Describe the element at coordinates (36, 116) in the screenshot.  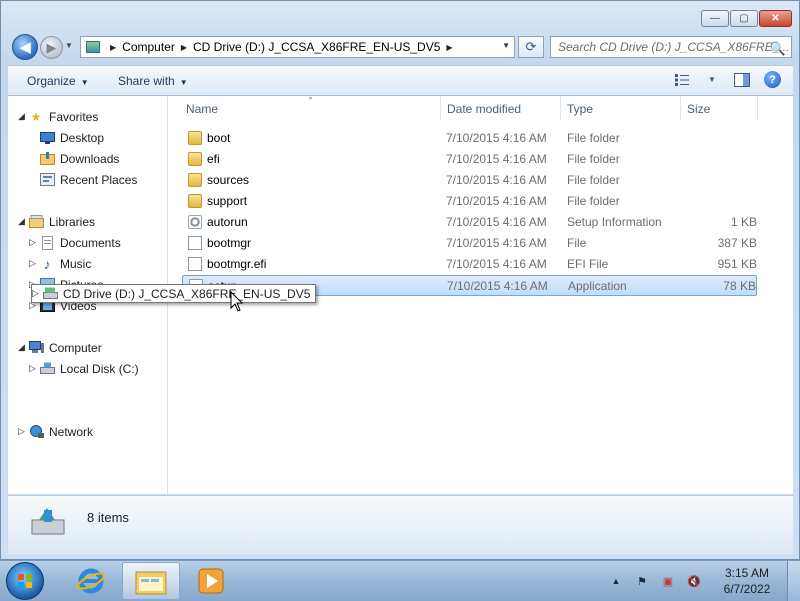
I see `star-icon: ★` at that location.